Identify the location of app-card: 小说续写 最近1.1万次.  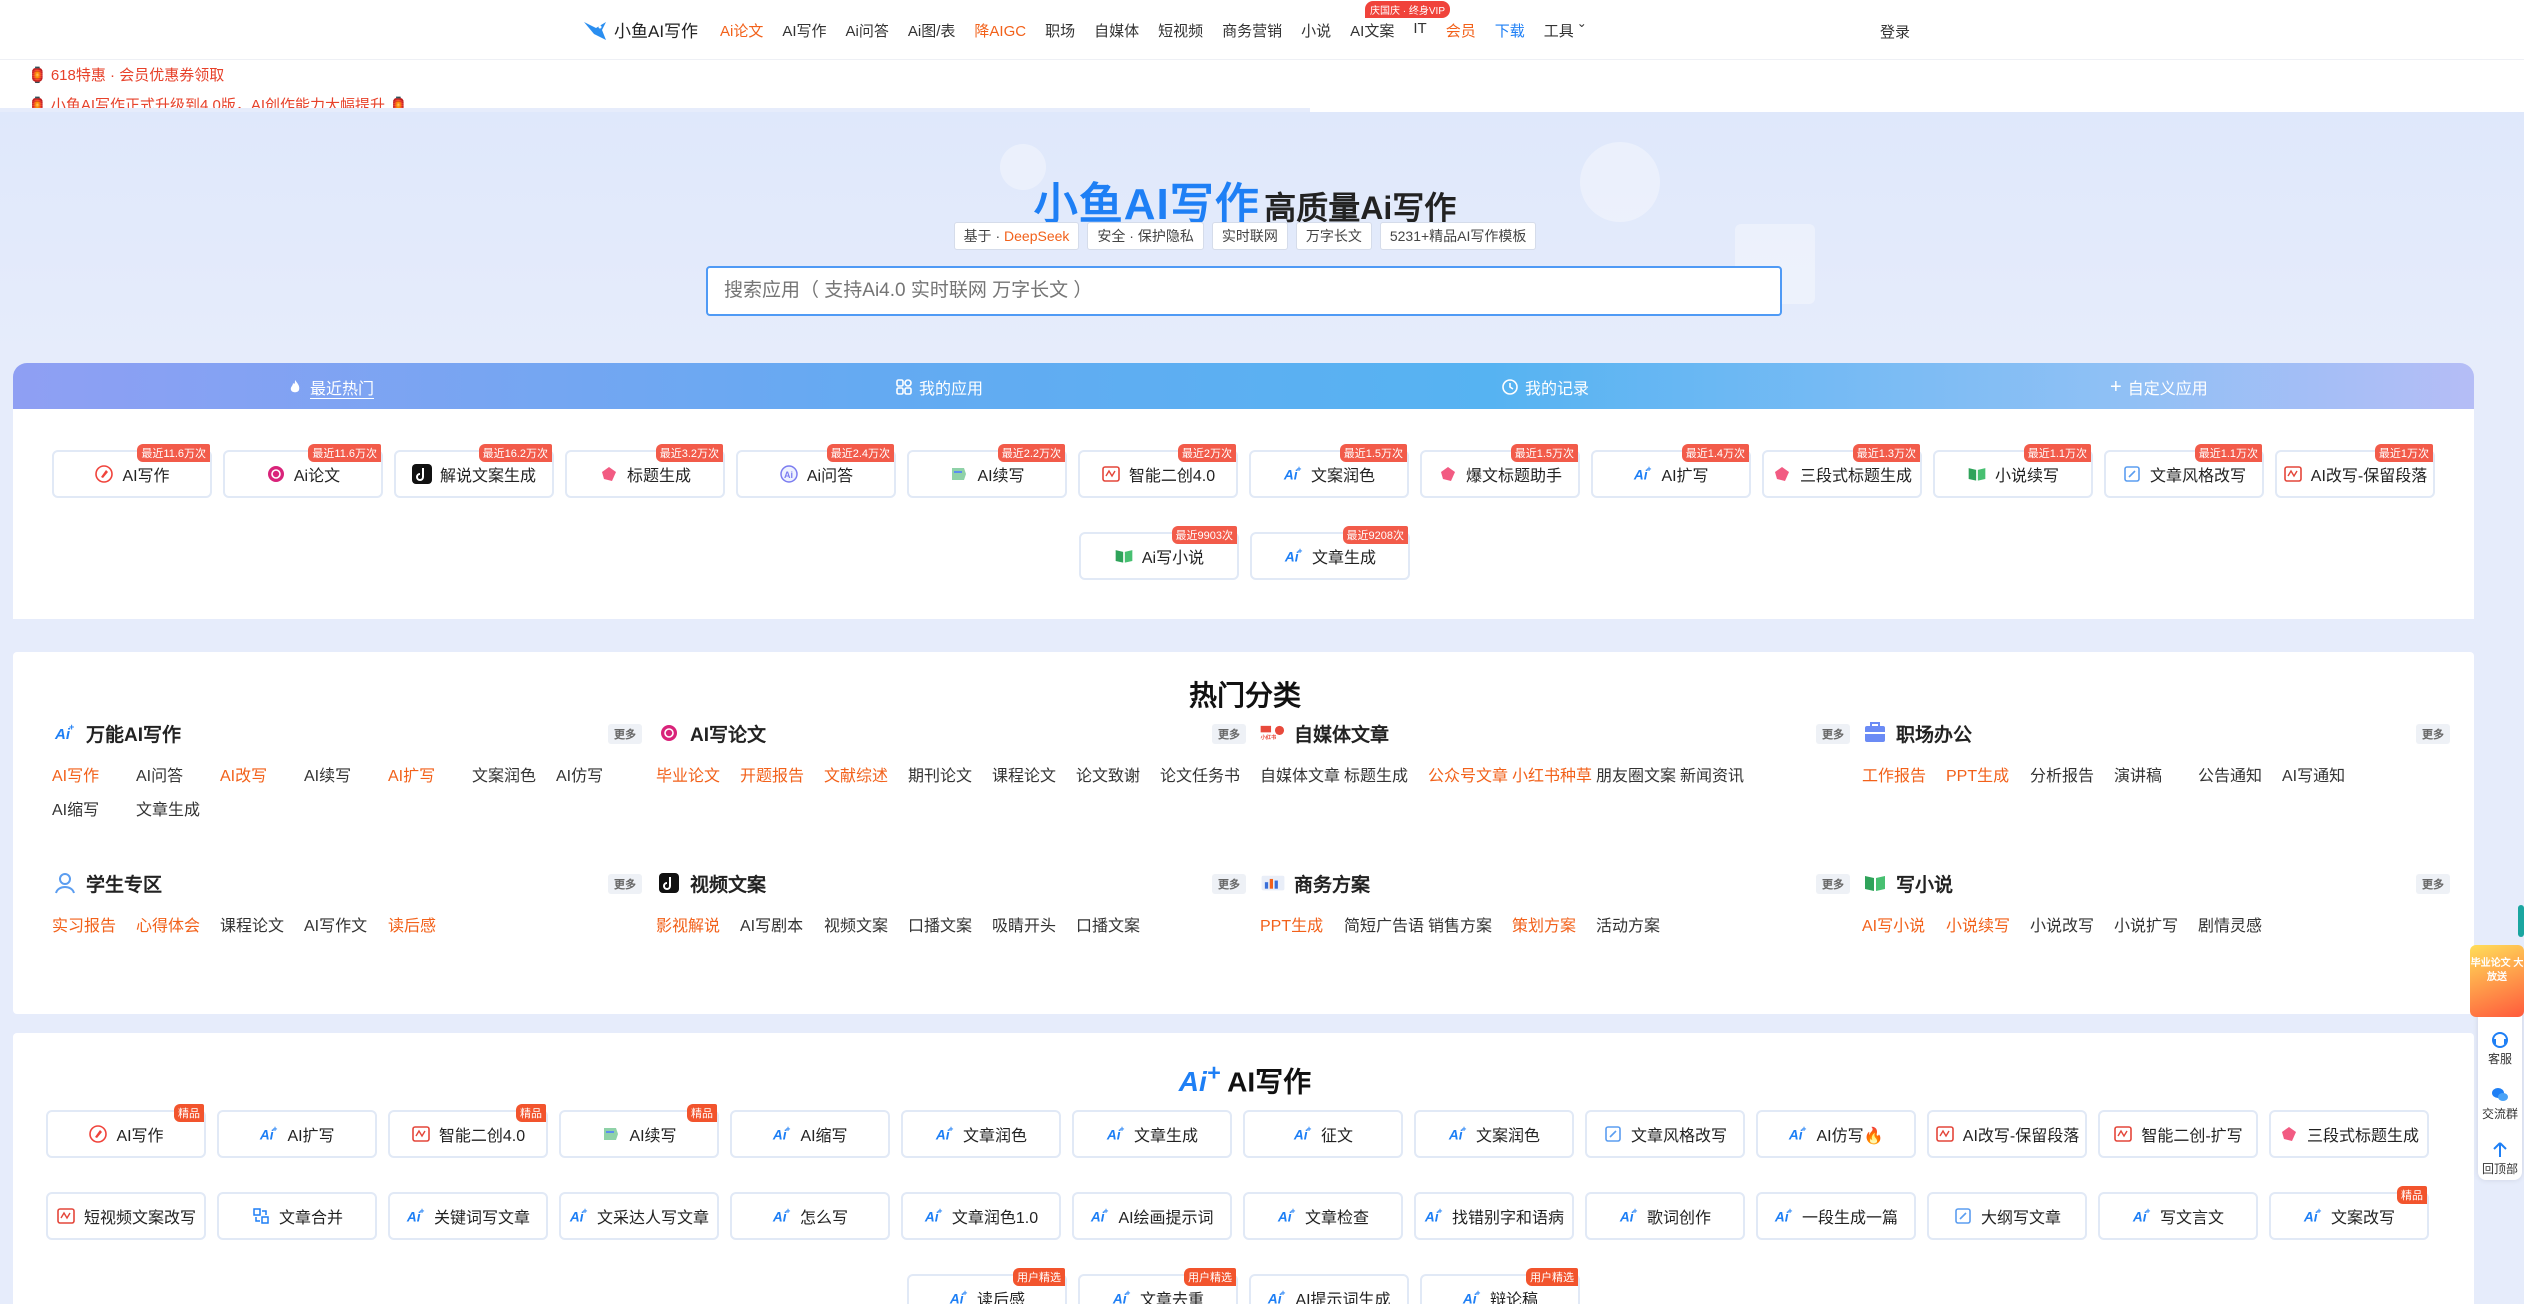
(2013, 471).